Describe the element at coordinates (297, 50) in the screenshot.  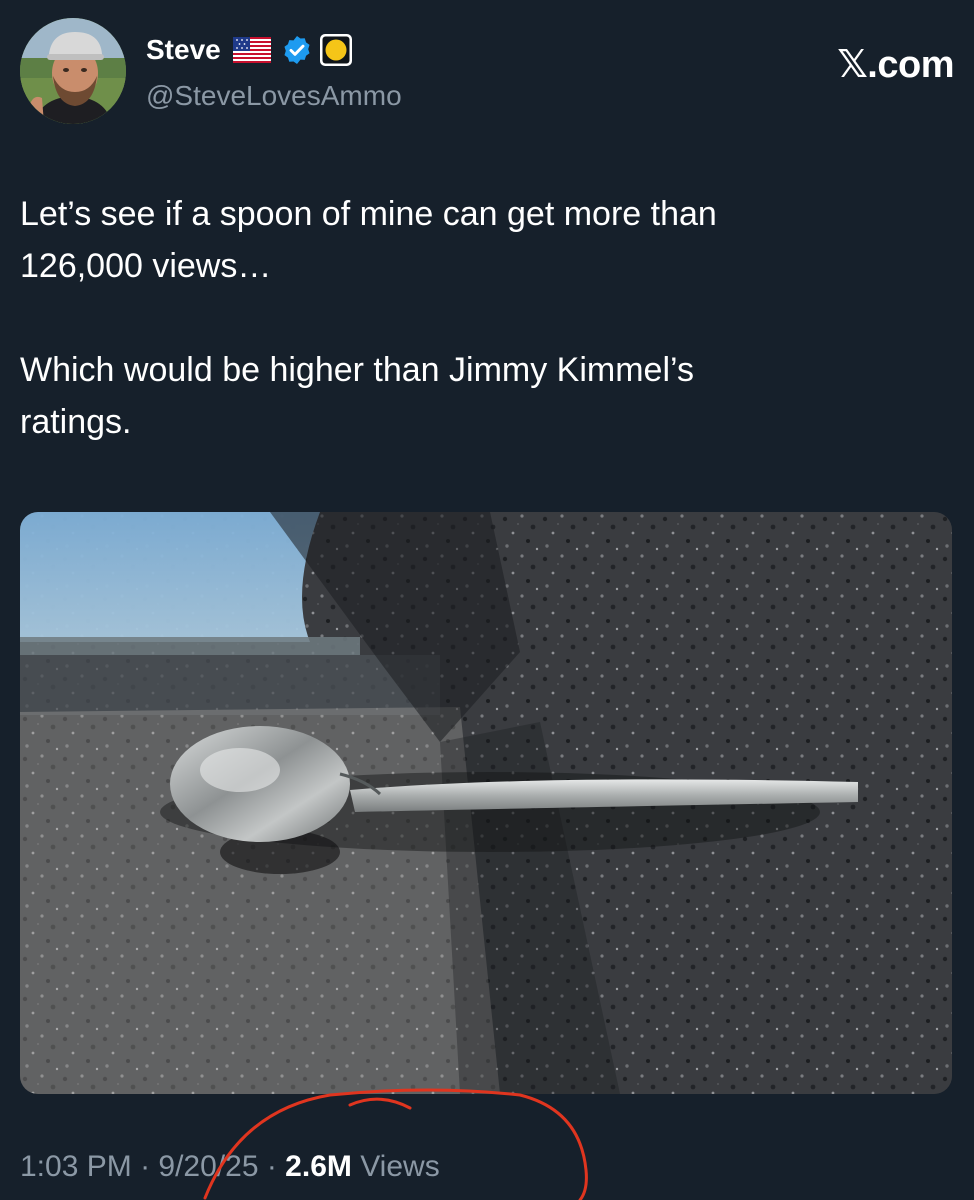
I see `verified-check-icon` at that location.